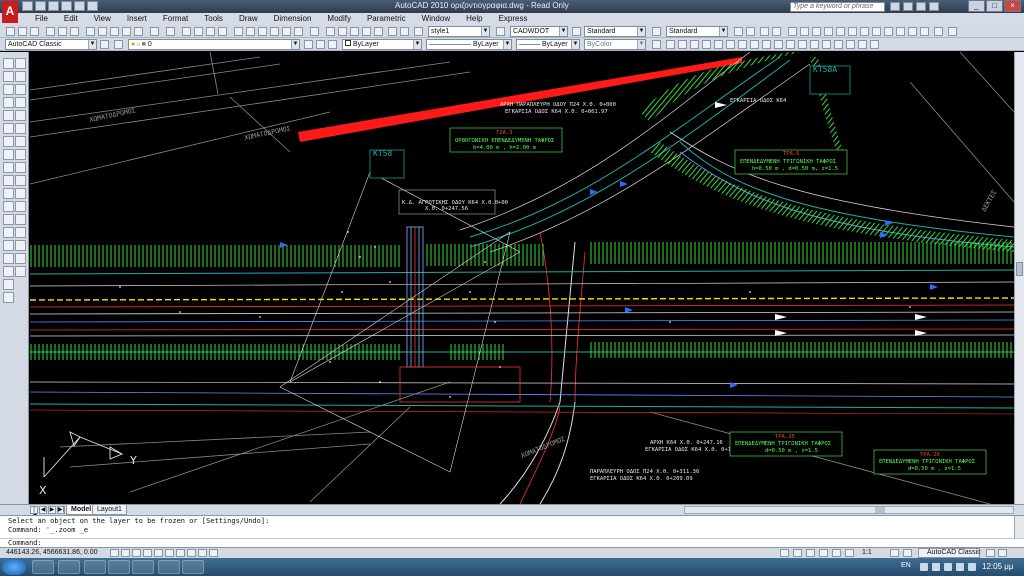 The image size is (1024, 576). I want to click on hatch-icon, so click(8, 245).